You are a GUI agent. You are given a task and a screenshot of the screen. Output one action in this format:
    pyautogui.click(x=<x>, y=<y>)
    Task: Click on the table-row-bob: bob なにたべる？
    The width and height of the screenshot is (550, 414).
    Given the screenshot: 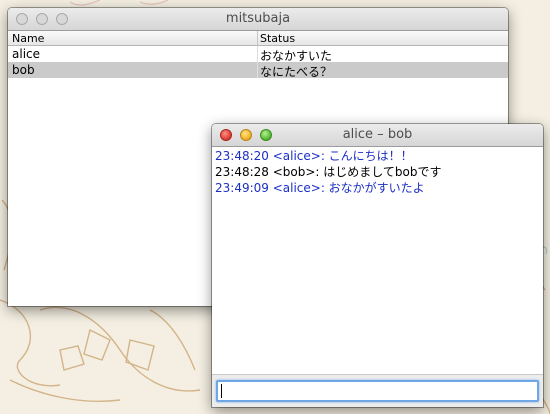 What is the action you would take?
    pyautogui.click(x=258, y=70)
    